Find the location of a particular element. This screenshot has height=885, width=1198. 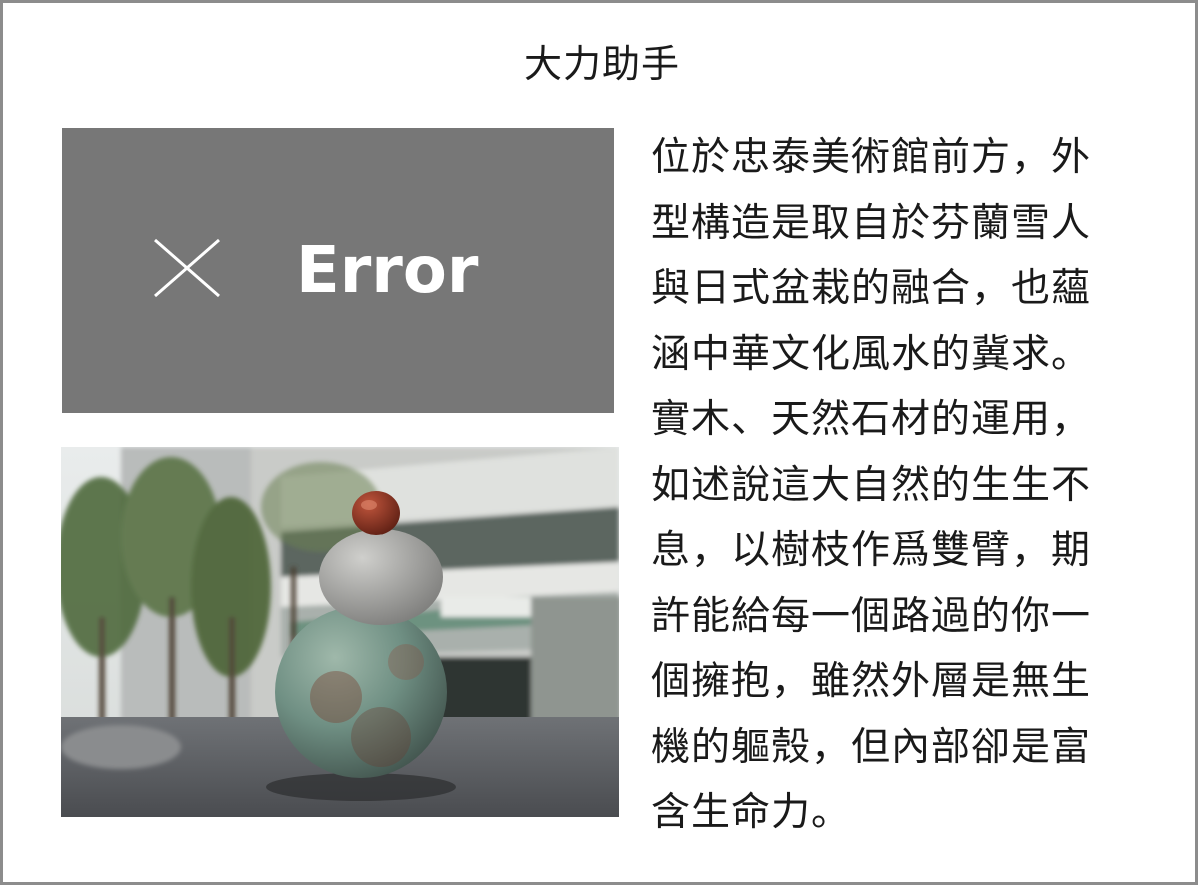

description-line: 位於忠泰美術館前方，外 is located at coordinates (871, 157).